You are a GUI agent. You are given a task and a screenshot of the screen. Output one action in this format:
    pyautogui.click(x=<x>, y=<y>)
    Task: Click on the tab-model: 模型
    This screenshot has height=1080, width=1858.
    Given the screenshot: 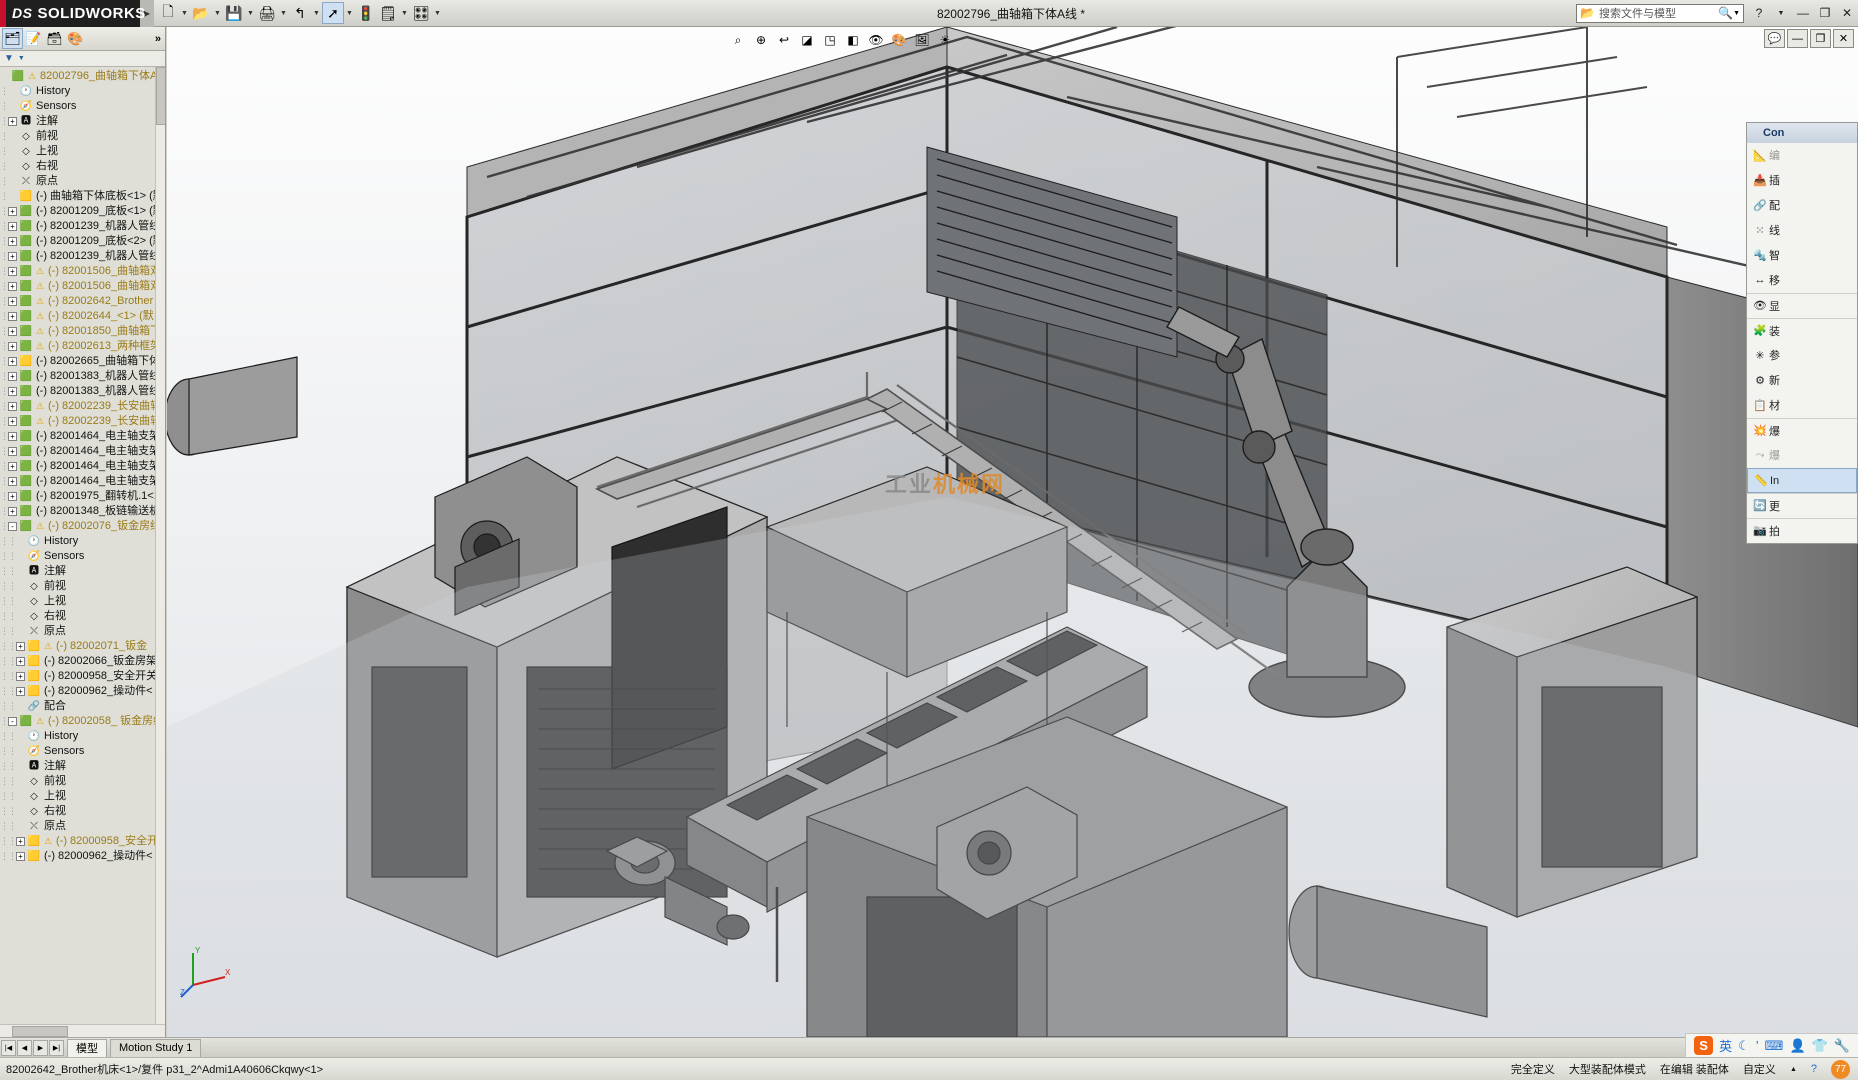 What is the action you would take?
    pyautogui.click(x=87, y=1047)
    